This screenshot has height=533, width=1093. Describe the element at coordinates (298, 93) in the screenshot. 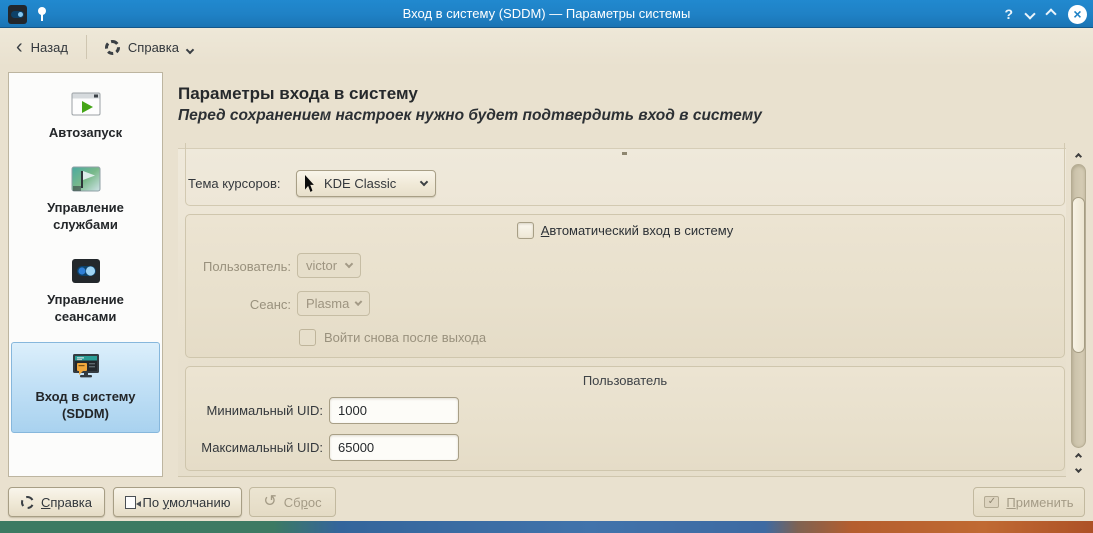

I see `page-title: Параметры входа в систему` at that location.